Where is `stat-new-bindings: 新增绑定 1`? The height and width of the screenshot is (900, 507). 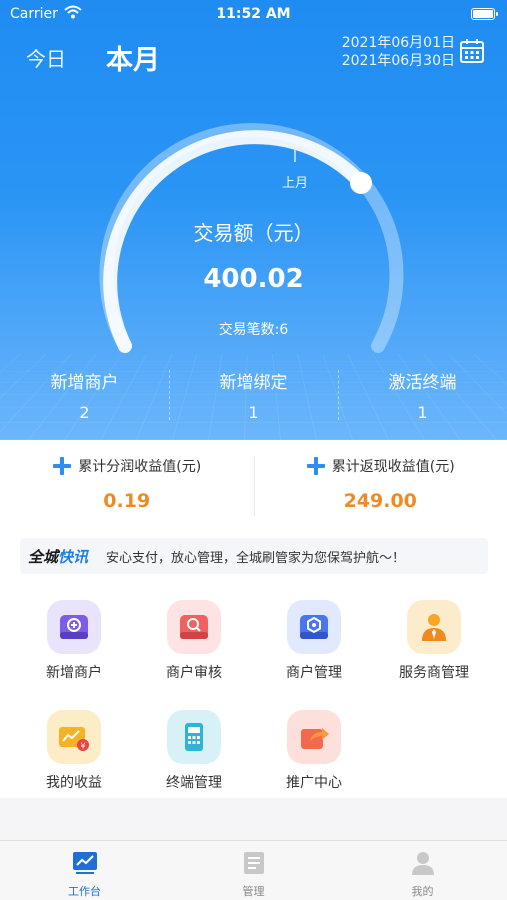
stat-new-bindings: 新增绑定 1 is located at coordinates (253, 395).